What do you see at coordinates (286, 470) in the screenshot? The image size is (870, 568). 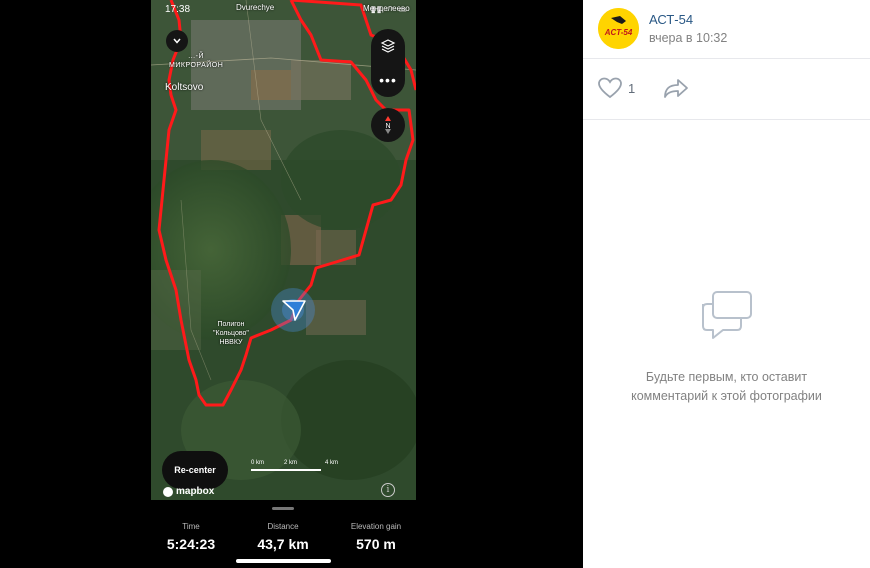 I see `scale-bar` at bounding box center [286, 470].